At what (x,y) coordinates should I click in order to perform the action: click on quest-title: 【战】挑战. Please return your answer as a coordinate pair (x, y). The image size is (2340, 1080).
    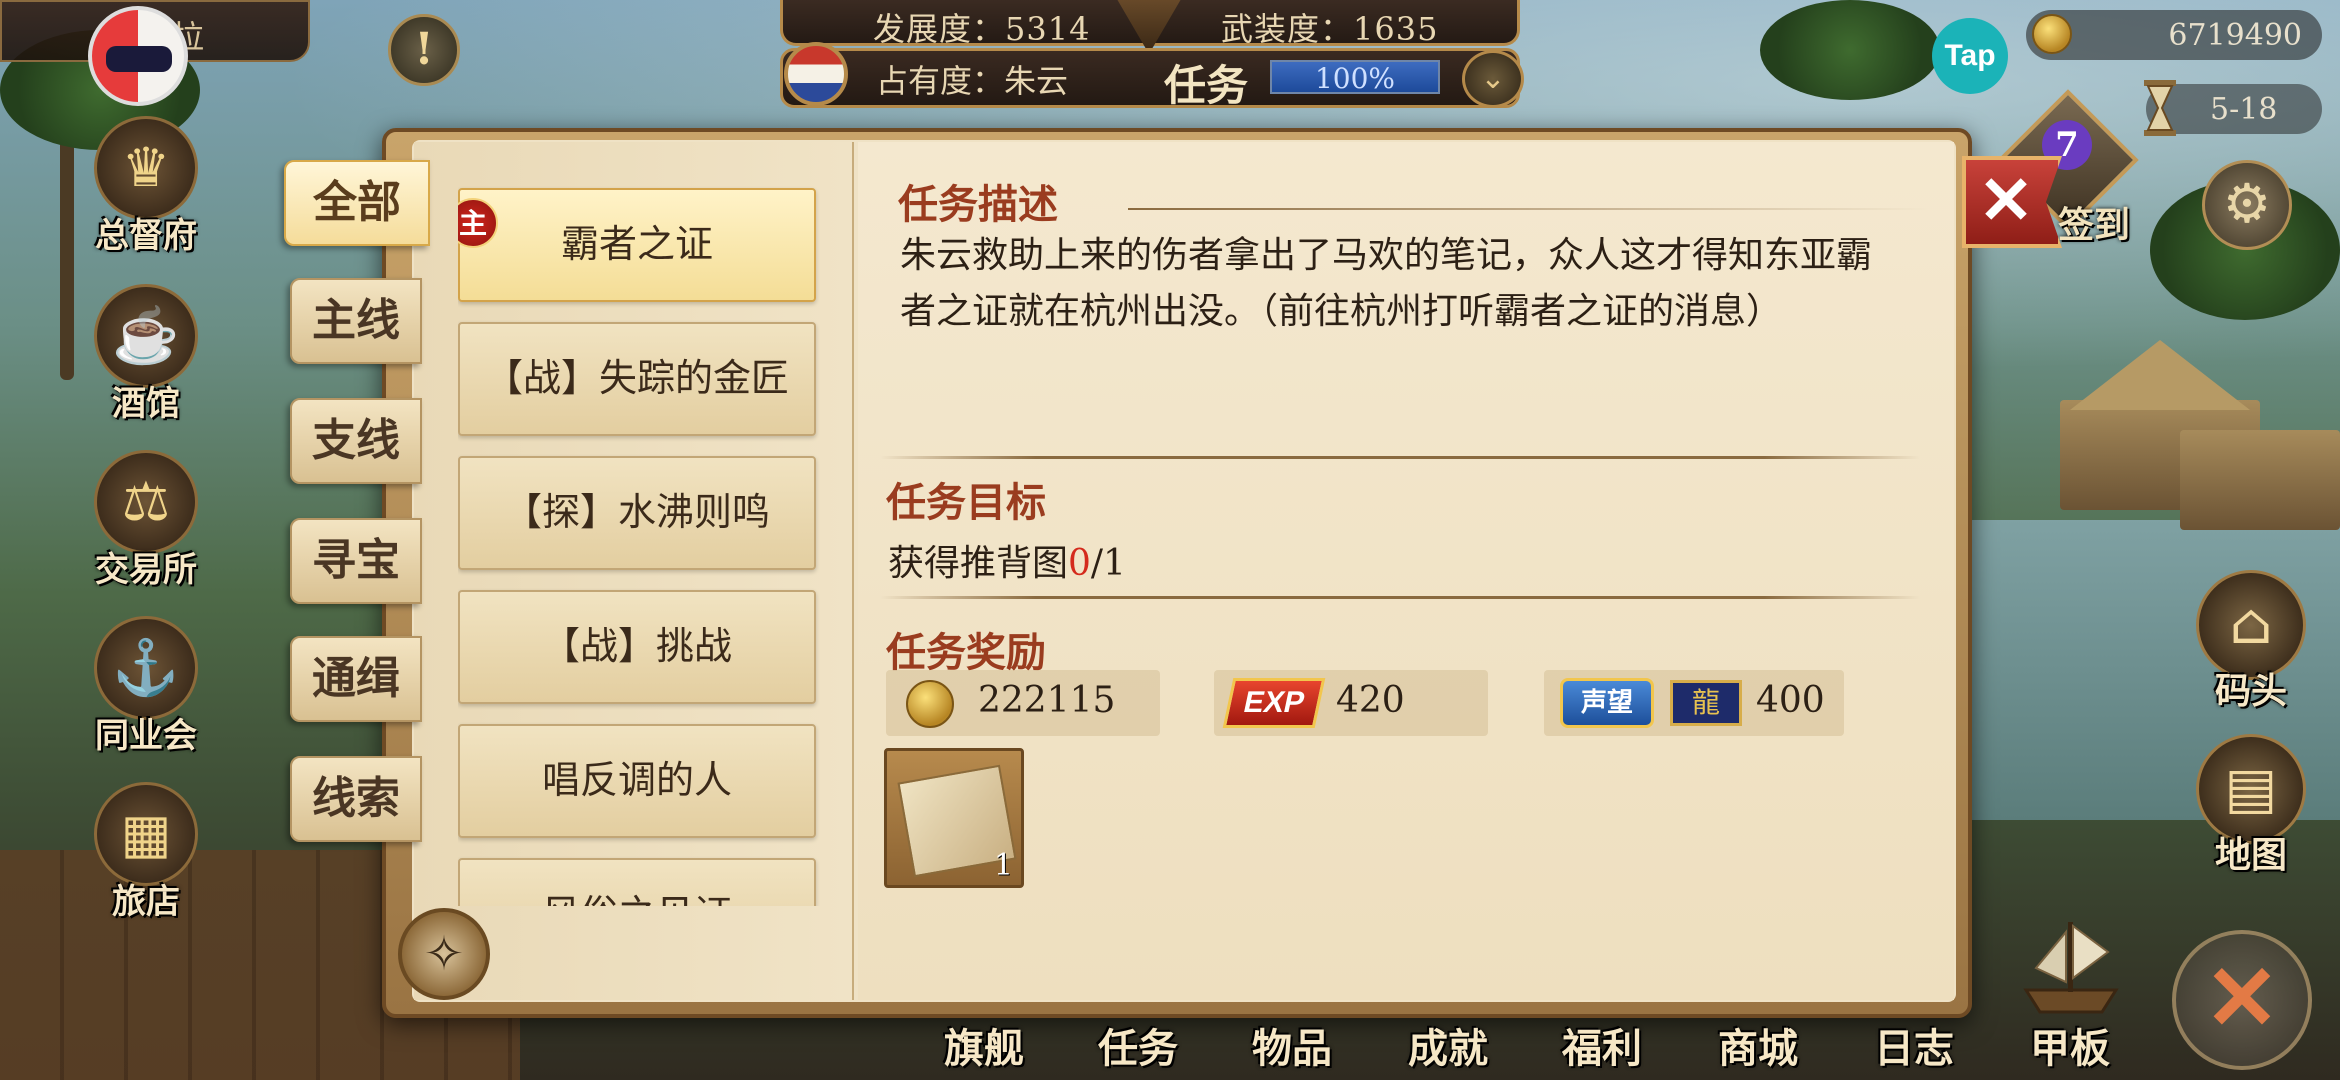
    Looking at the image, I should click on (636, 646).